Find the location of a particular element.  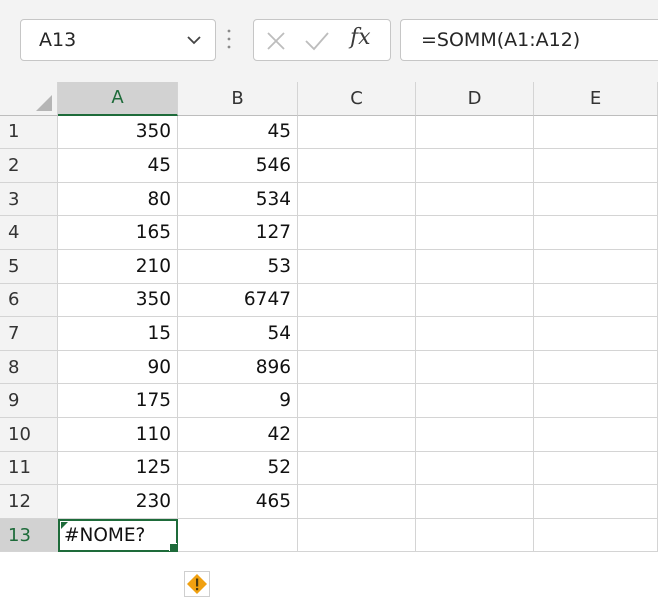

cell-c7 is located at coordinates (357, 334).